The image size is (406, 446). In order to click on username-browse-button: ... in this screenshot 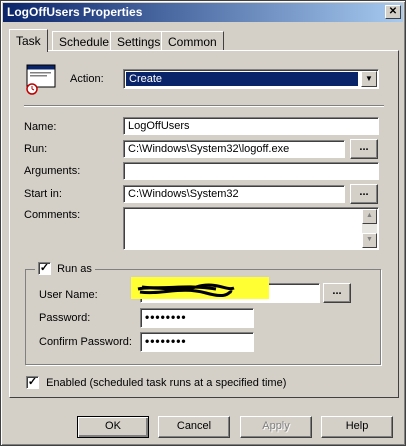, I will do `click(337, 293)`.